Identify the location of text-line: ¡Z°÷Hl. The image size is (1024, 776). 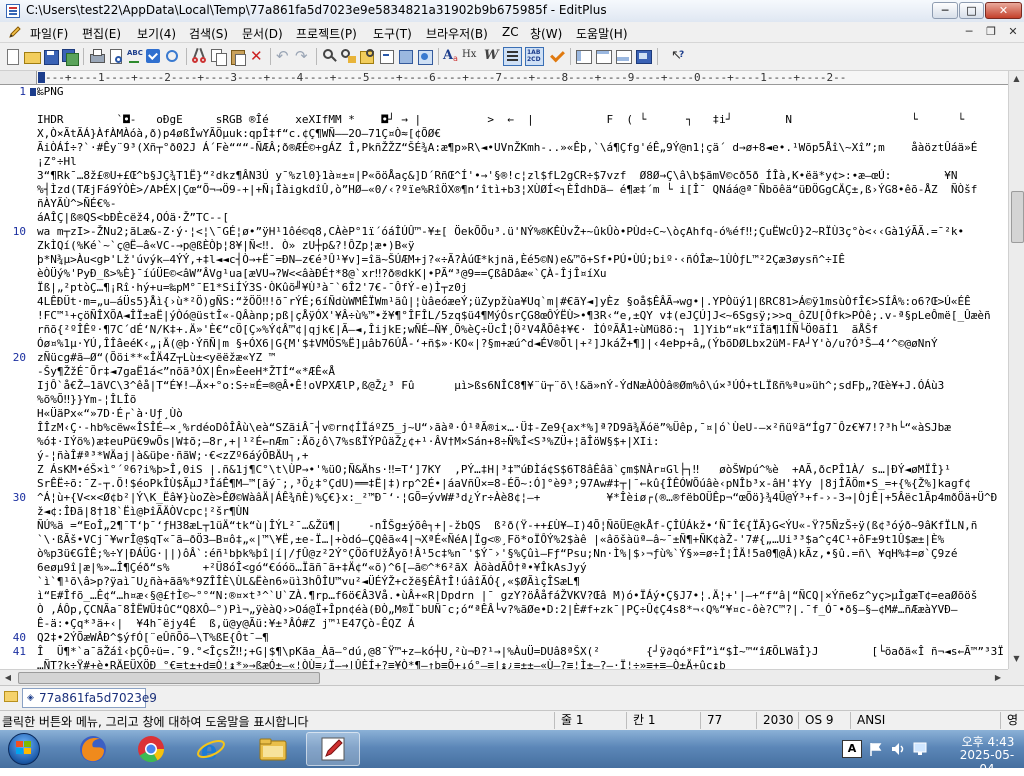
(57, 162).